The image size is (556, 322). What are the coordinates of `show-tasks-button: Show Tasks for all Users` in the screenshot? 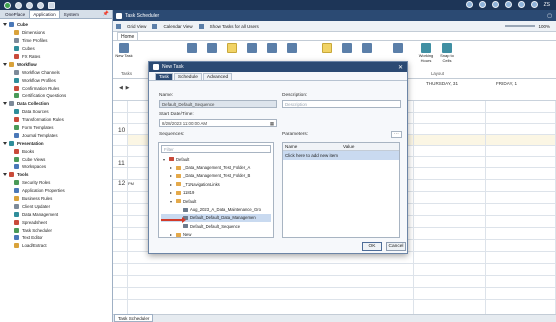 It's located at (234, 26).